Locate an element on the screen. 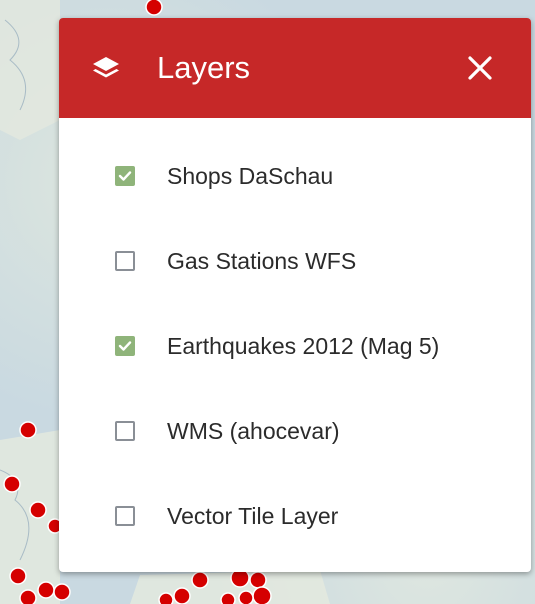 This screenshot has width=535, height=604. layer-label: WMS (ahocevar) is located at coordinates (253, 431).